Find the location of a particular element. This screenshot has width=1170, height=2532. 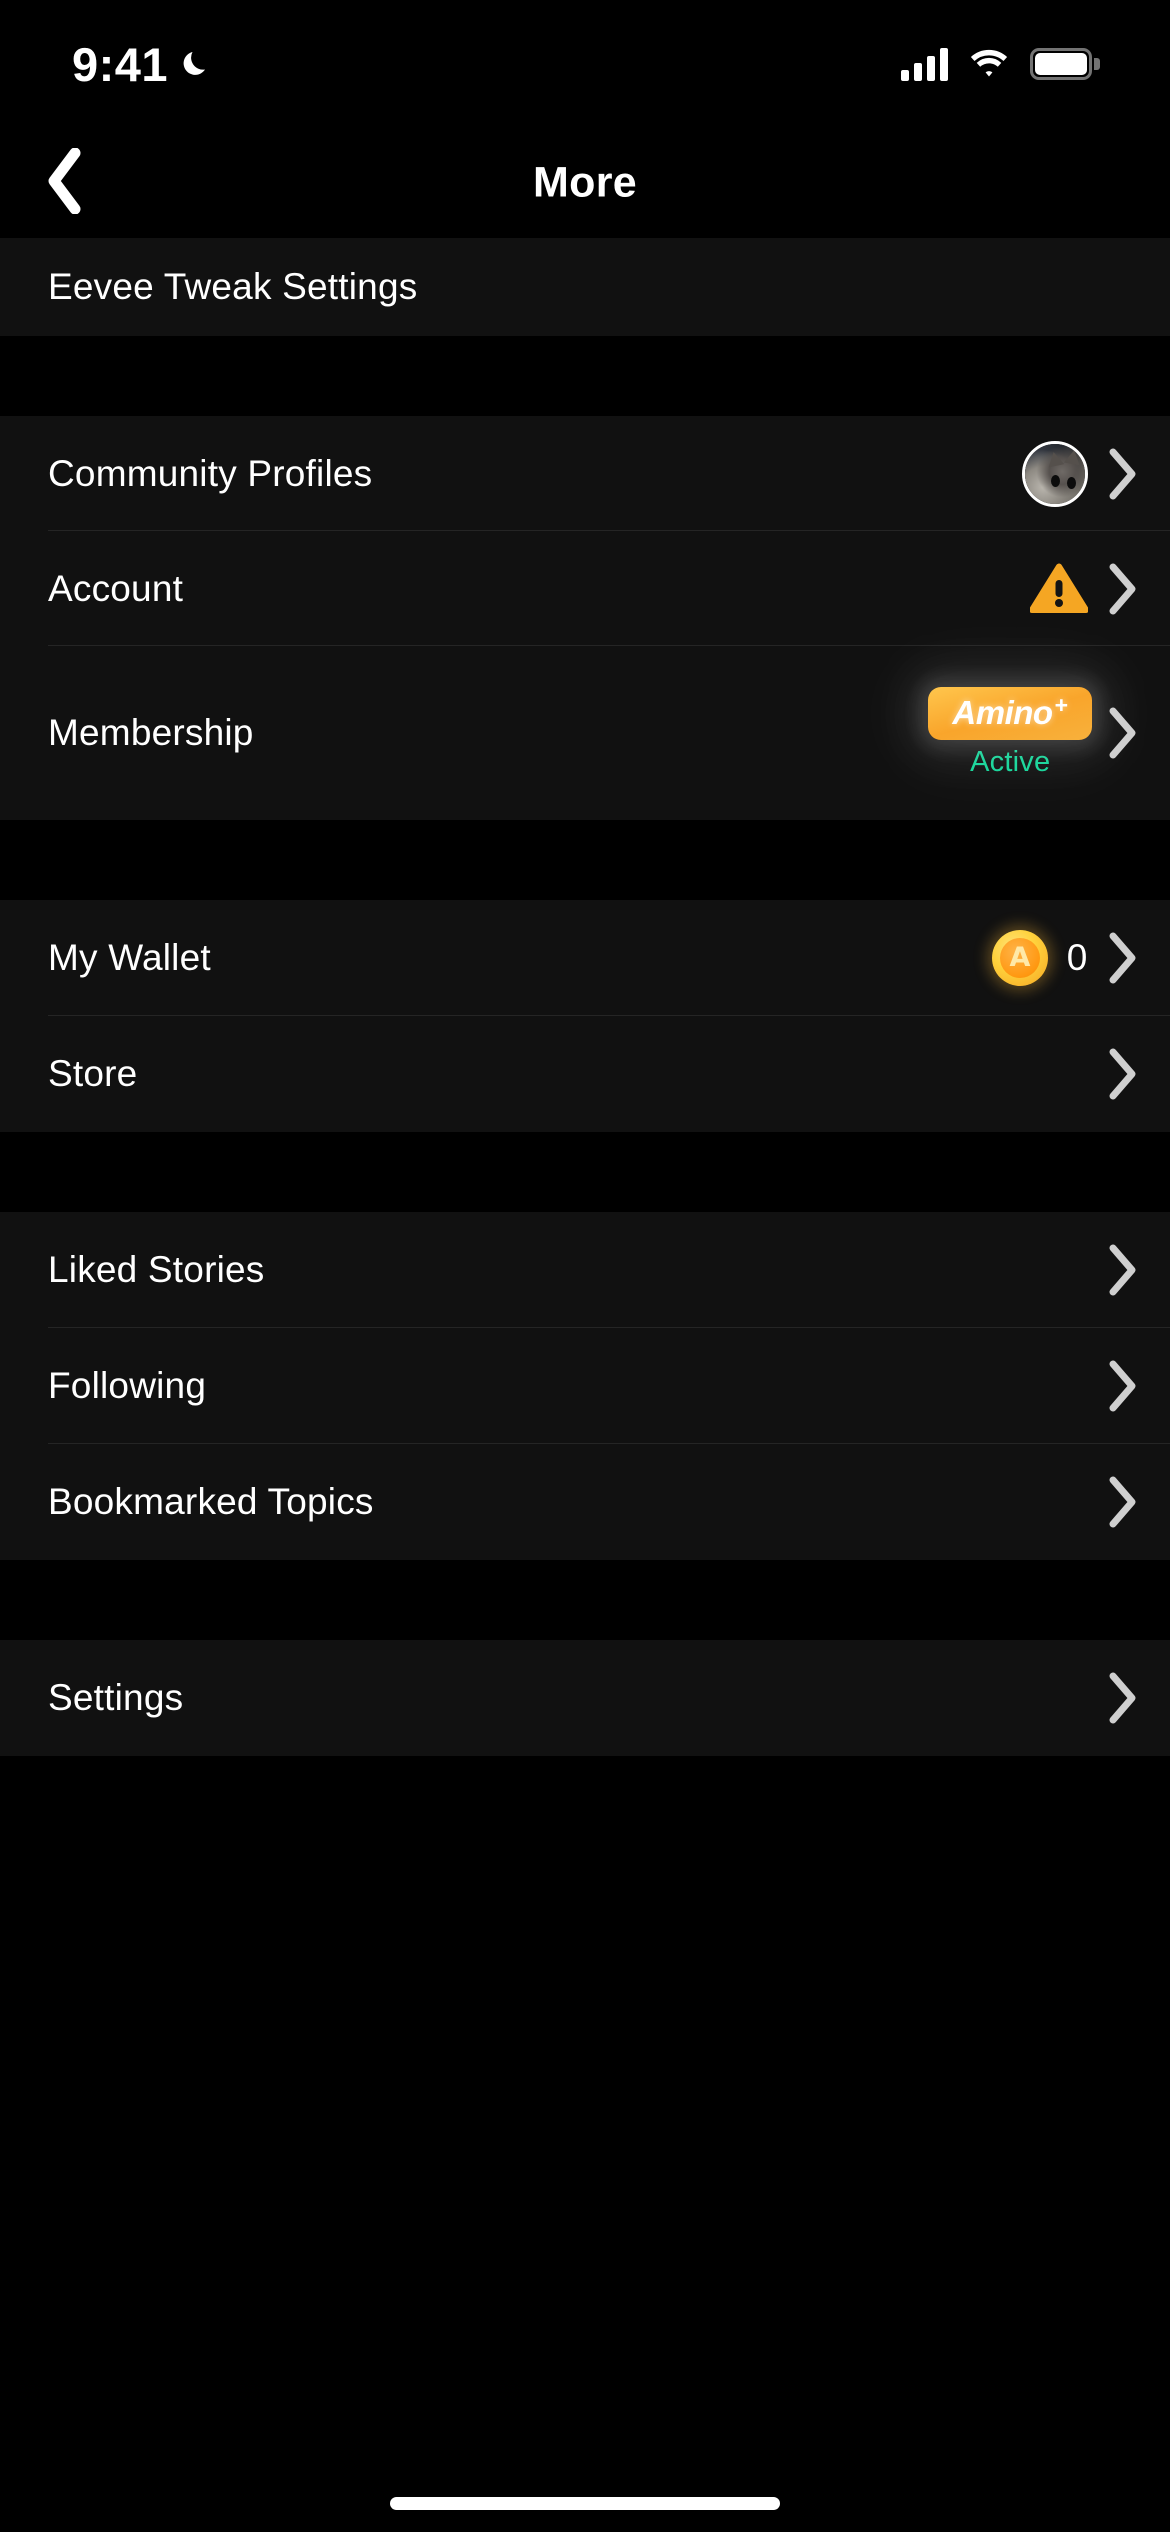

row-accessory: A 0 is located at coordinates (1066, 958).